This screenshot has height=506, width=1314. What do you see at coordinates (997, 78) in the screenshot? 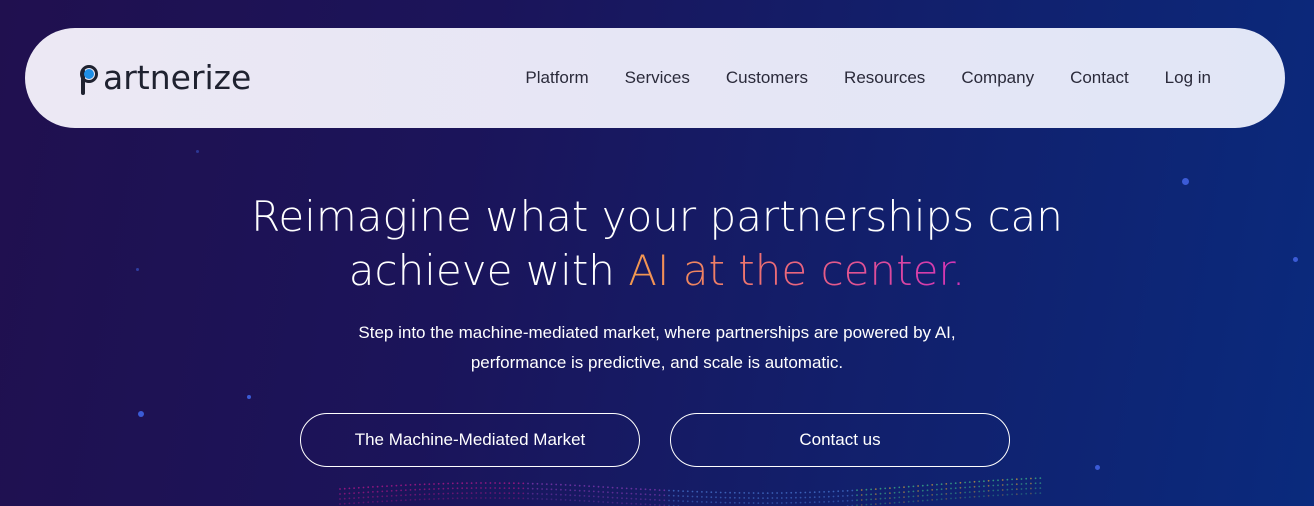
I see `nav-item-company: Company` at bounding box center [997, 78].